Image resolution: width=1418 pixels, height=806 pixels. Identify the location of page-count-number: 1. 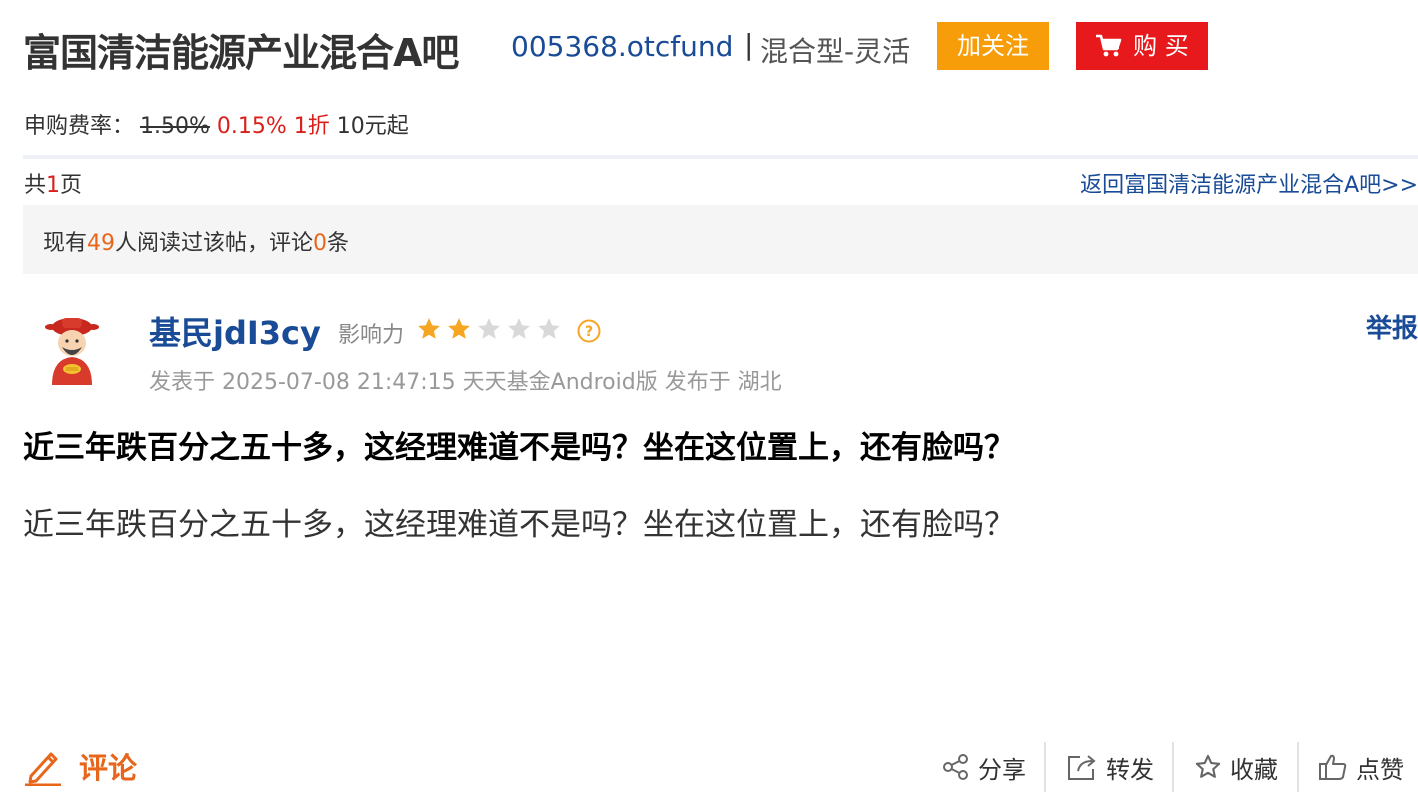
(53, 185).